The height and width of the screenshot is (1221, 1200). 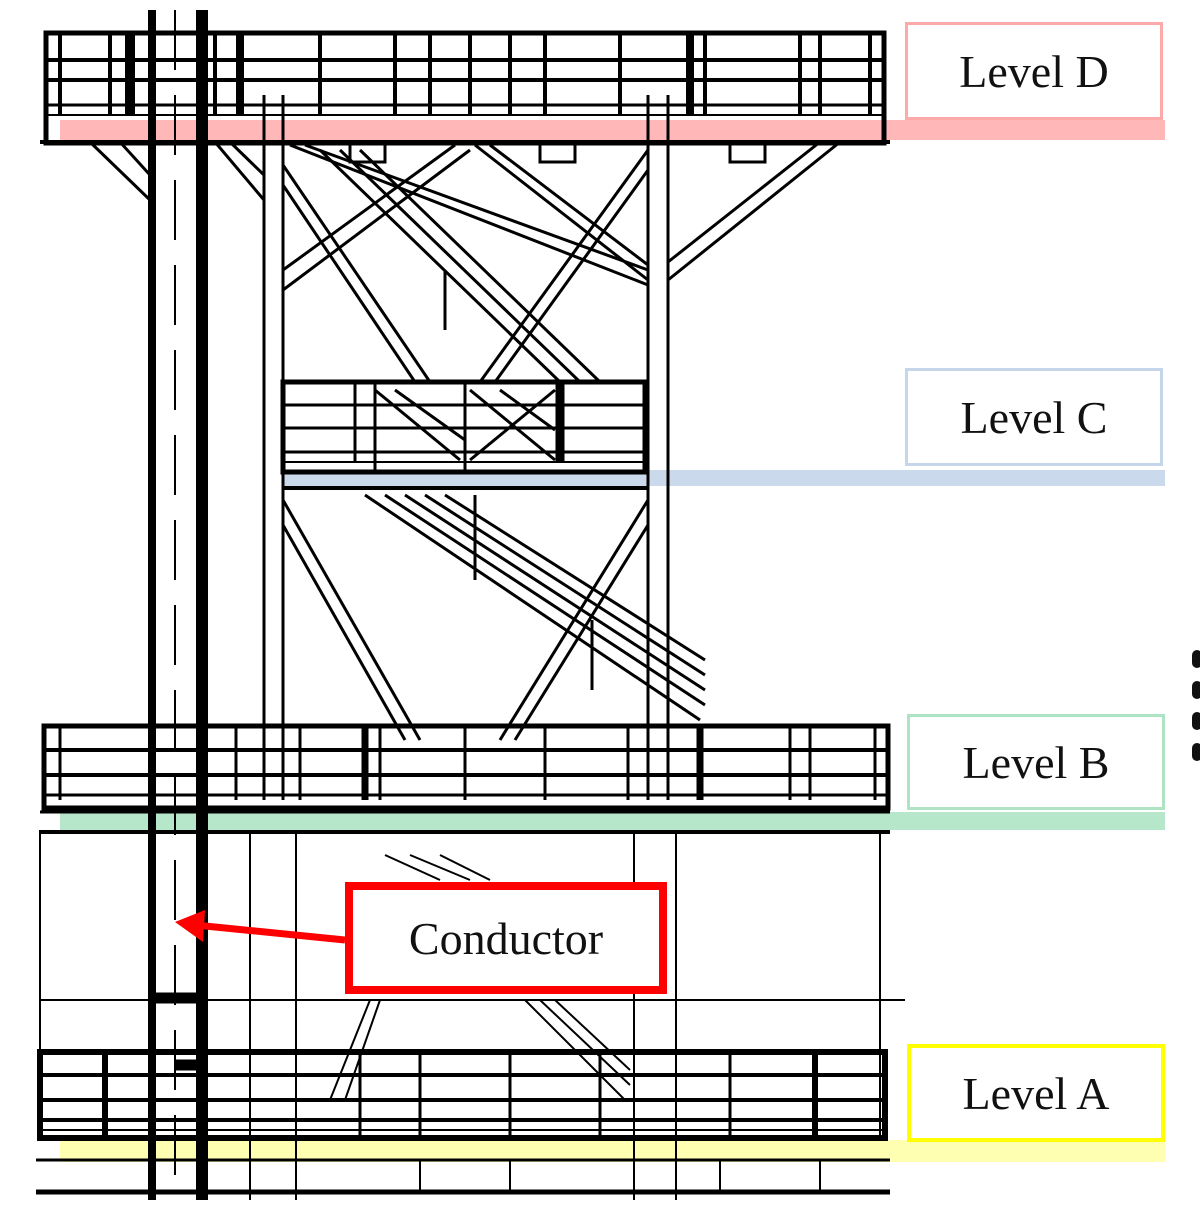 What do you see at coordinates (612, 821) in the screenshot?
I see `level-b-band` at bounding box center [612, 821].